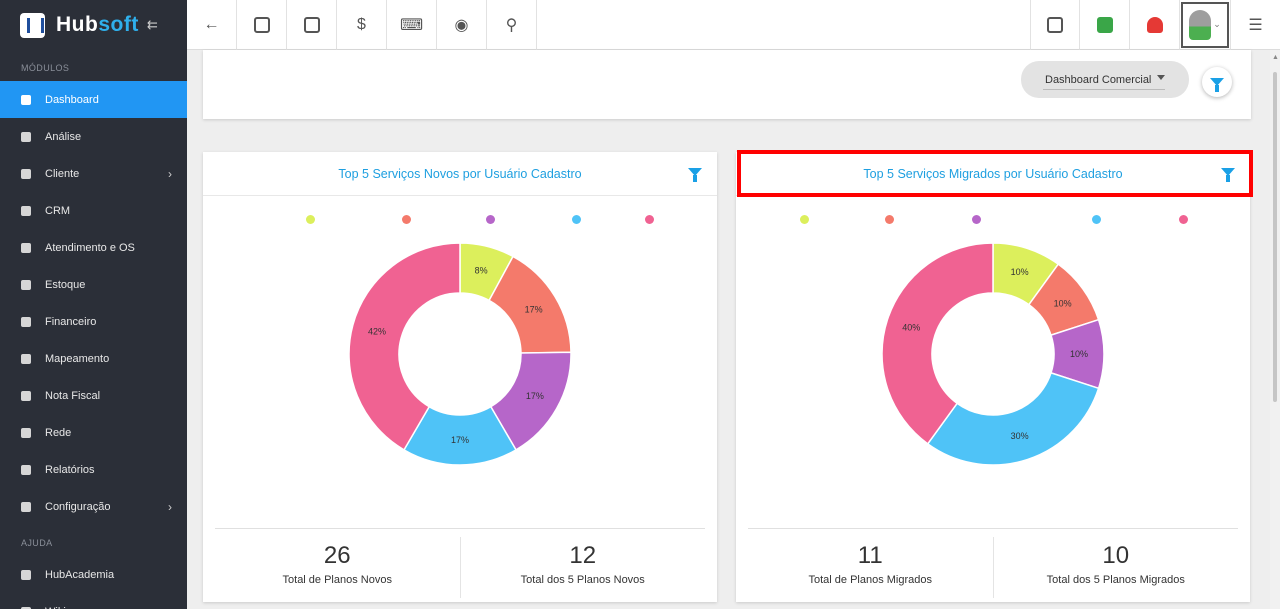  I want to click on slice-label: 42%, so click(377, 332).